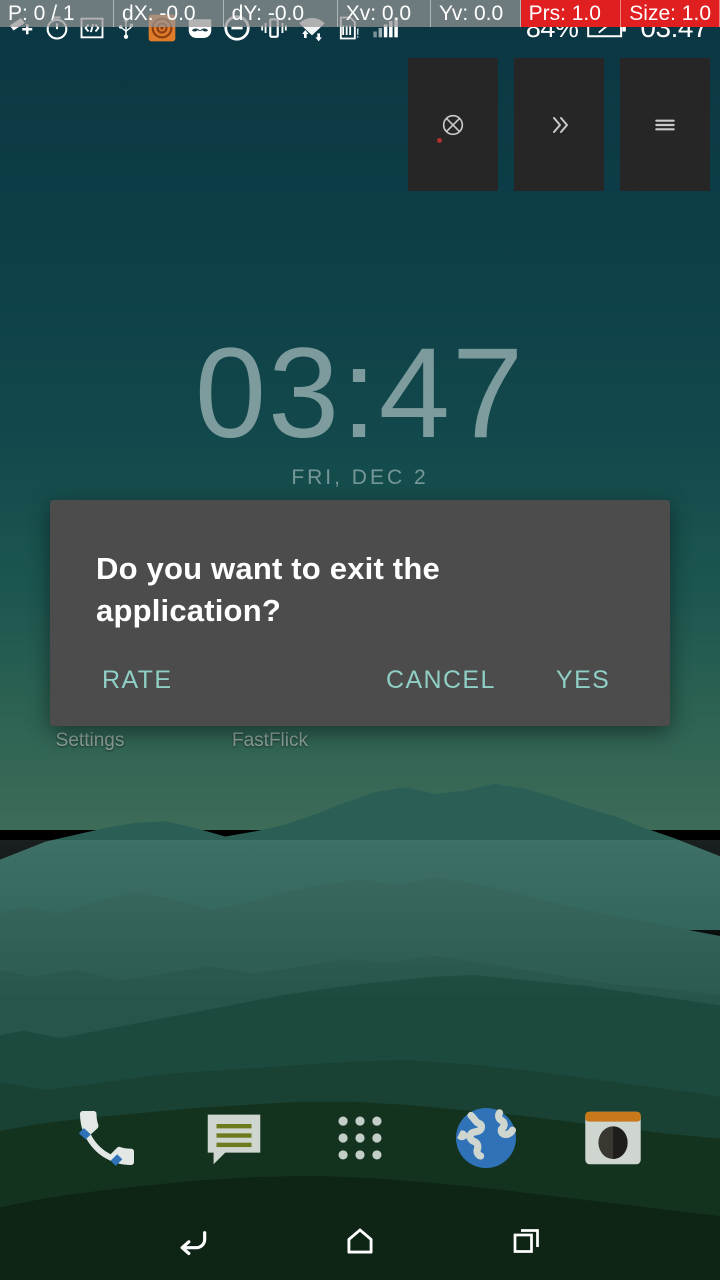  Describe the element at coordinates (670, 13) in the screenshot. I see `size-cell: Size: 1.0` at that location.